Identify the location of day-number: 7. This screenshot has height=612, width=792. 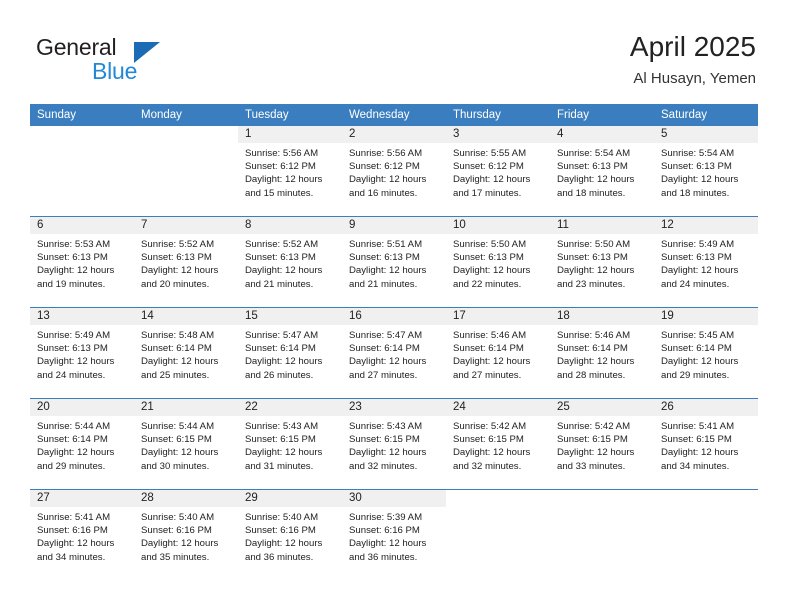
(186, 225).